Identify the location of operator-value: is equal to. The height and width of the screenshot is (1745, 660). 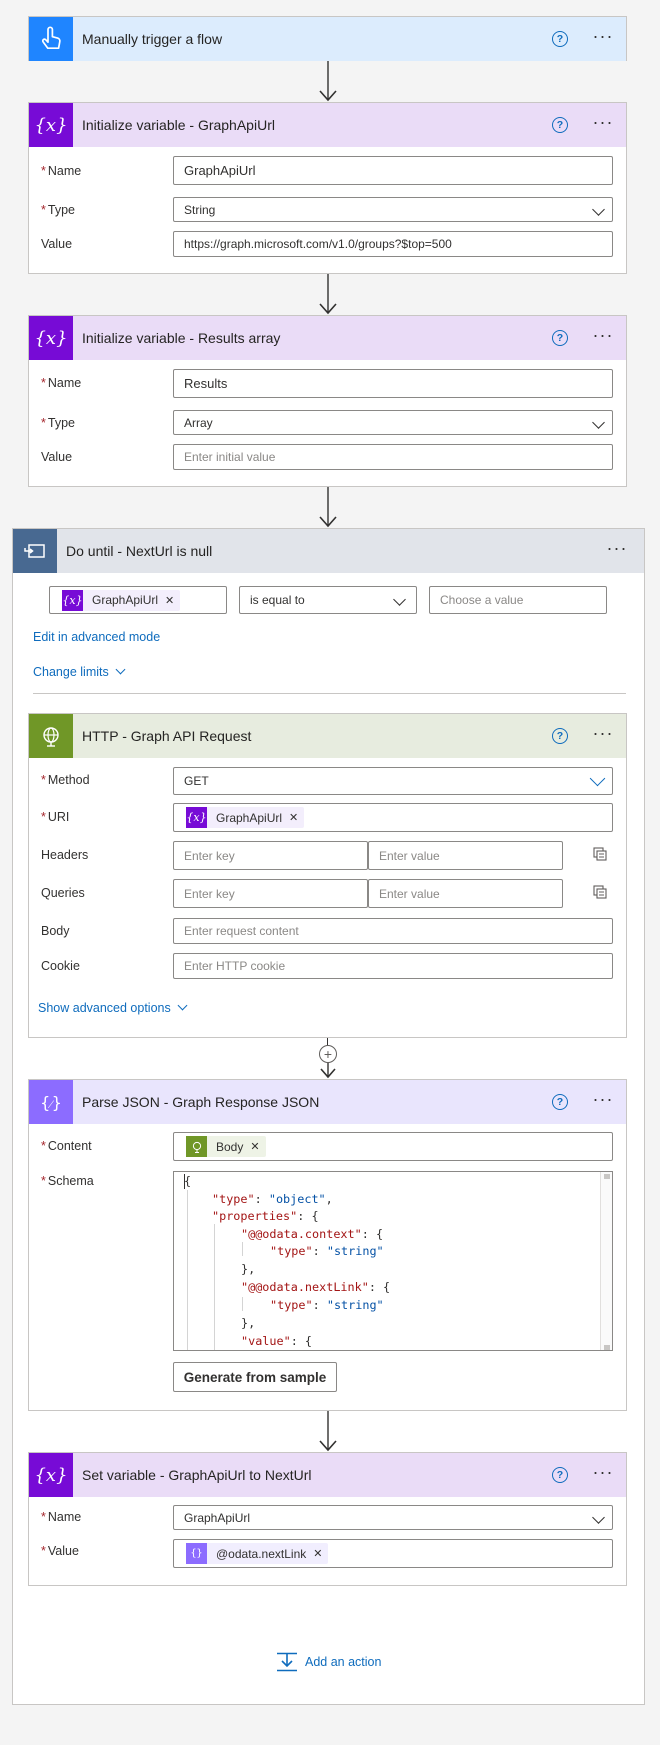
(277, 600).